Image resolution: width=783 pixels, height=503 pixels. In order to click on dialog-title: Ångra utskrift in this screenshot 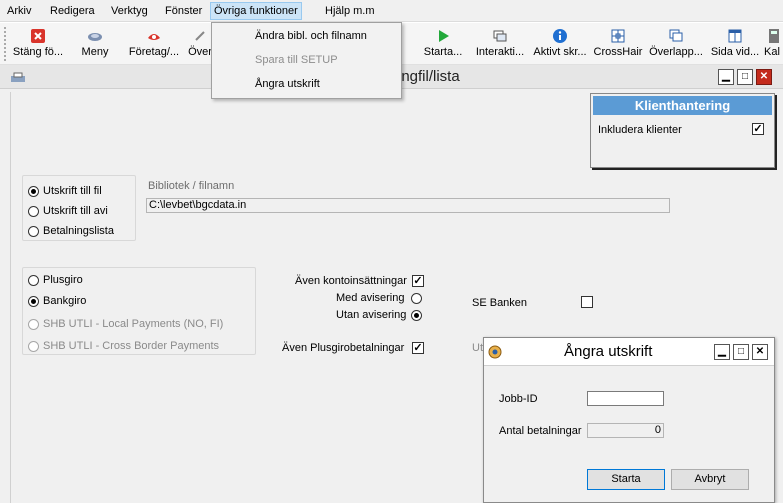, I will do `click(608, 351)`.